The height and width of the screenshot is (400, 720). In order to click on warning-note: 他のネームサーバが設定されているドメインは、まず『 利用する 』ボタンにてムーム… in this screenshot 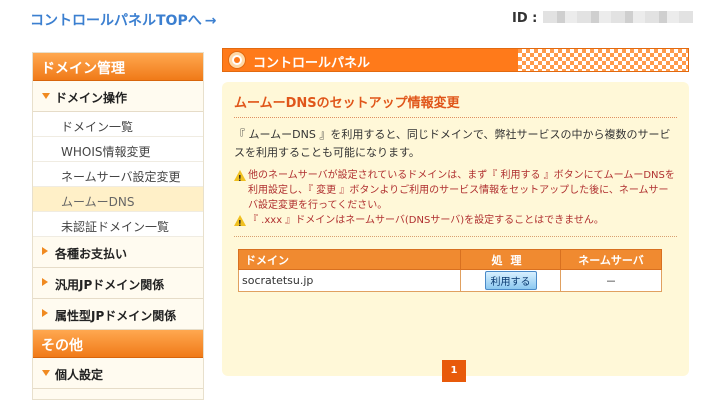, I will do `click(455, 190)`.